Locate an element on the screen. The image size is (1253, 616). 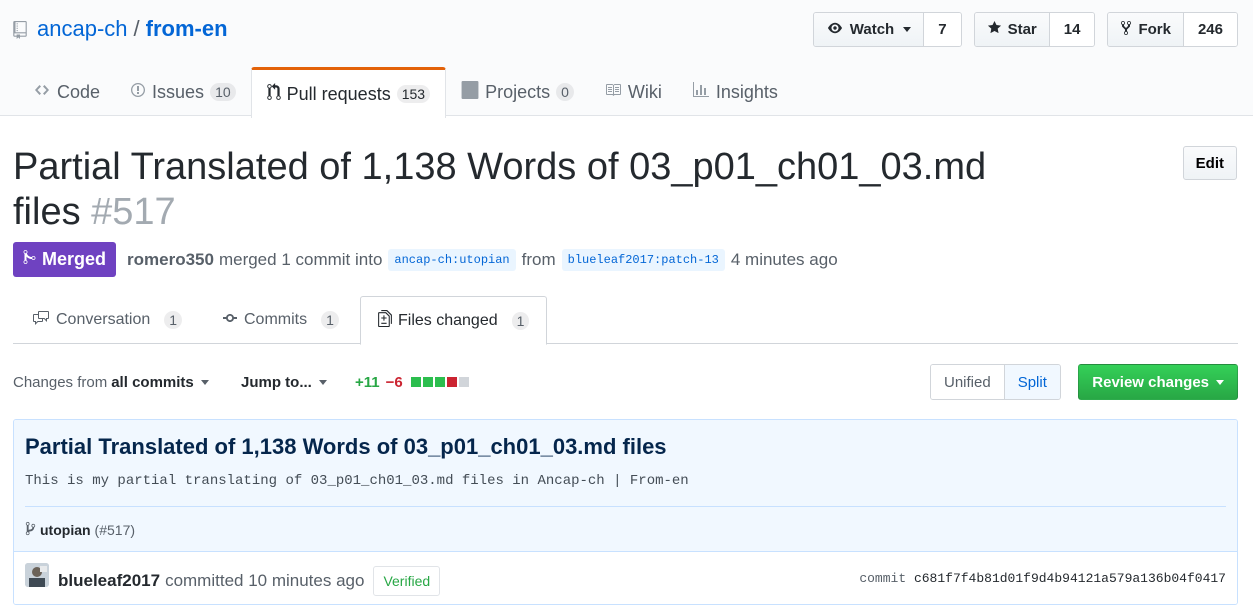
tab-files-changed: Files changed 1 is located at coordinates (454, 320).